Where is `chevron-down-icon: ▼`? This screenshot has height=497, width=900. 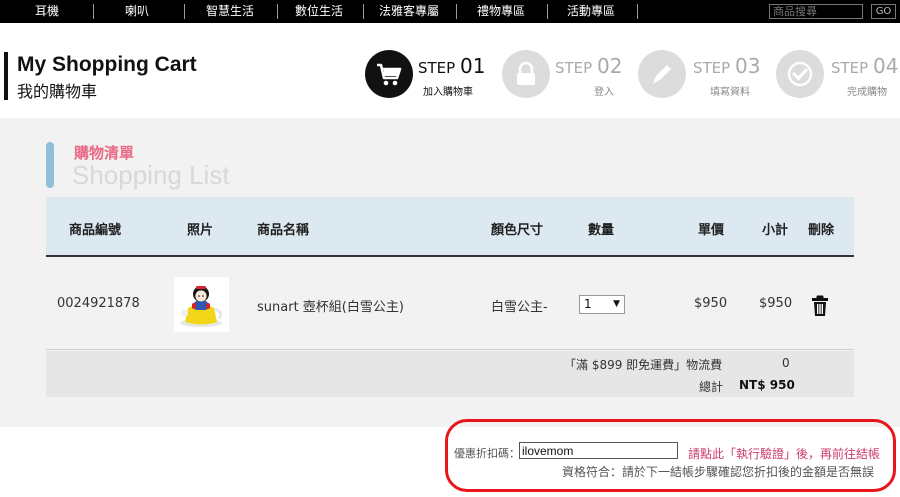
chevron-down-icon: ▼ is located at coordinates (616, 304).